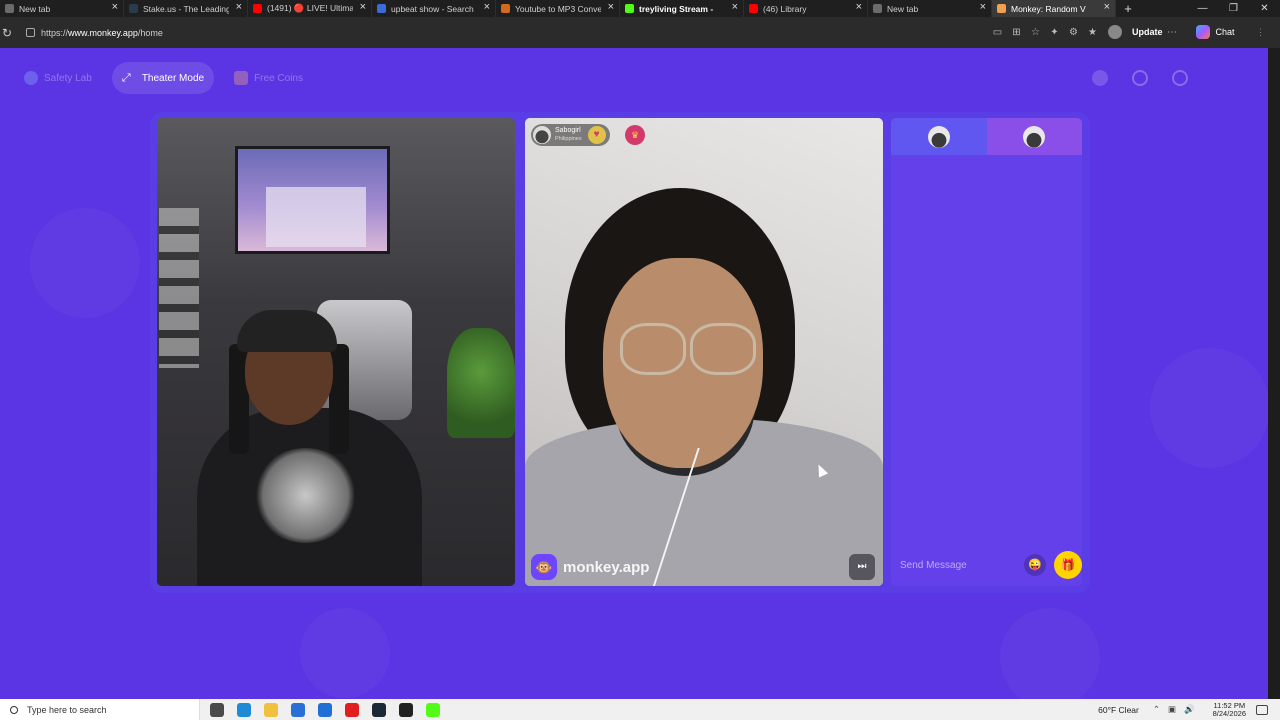 This screenshot has height=720, width=1280. I want to click on weather-text: 60°F Clear, so click(1118, 710).